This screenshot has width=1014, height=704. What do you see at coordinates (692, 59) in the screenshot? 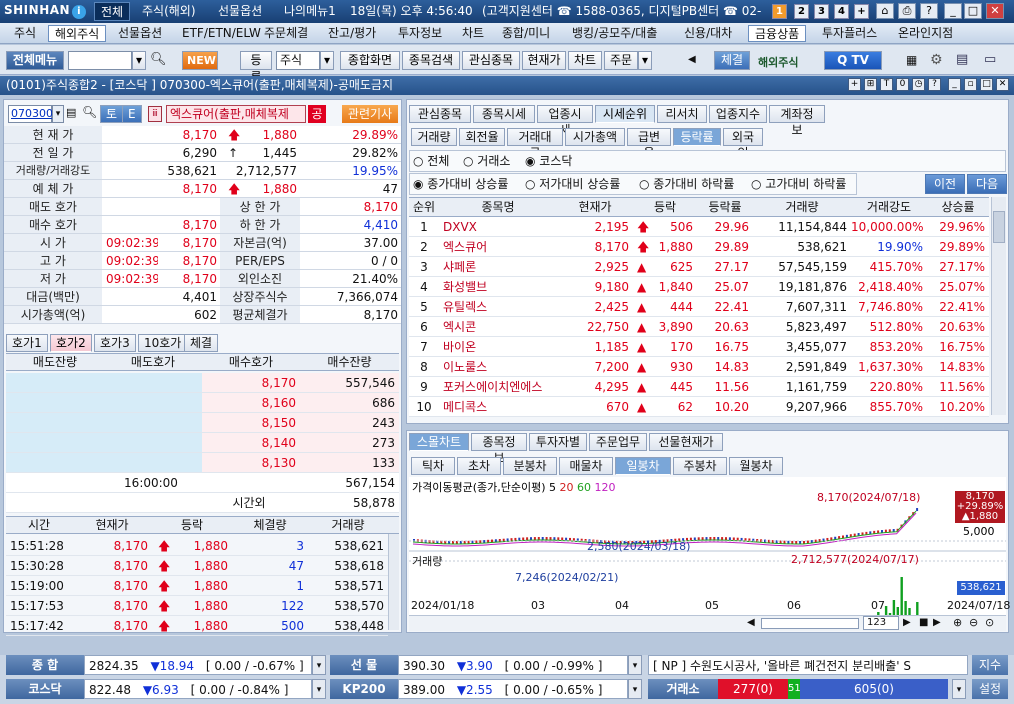
I see `caret-left-icon: ◀` at bounding box center [692, 59].